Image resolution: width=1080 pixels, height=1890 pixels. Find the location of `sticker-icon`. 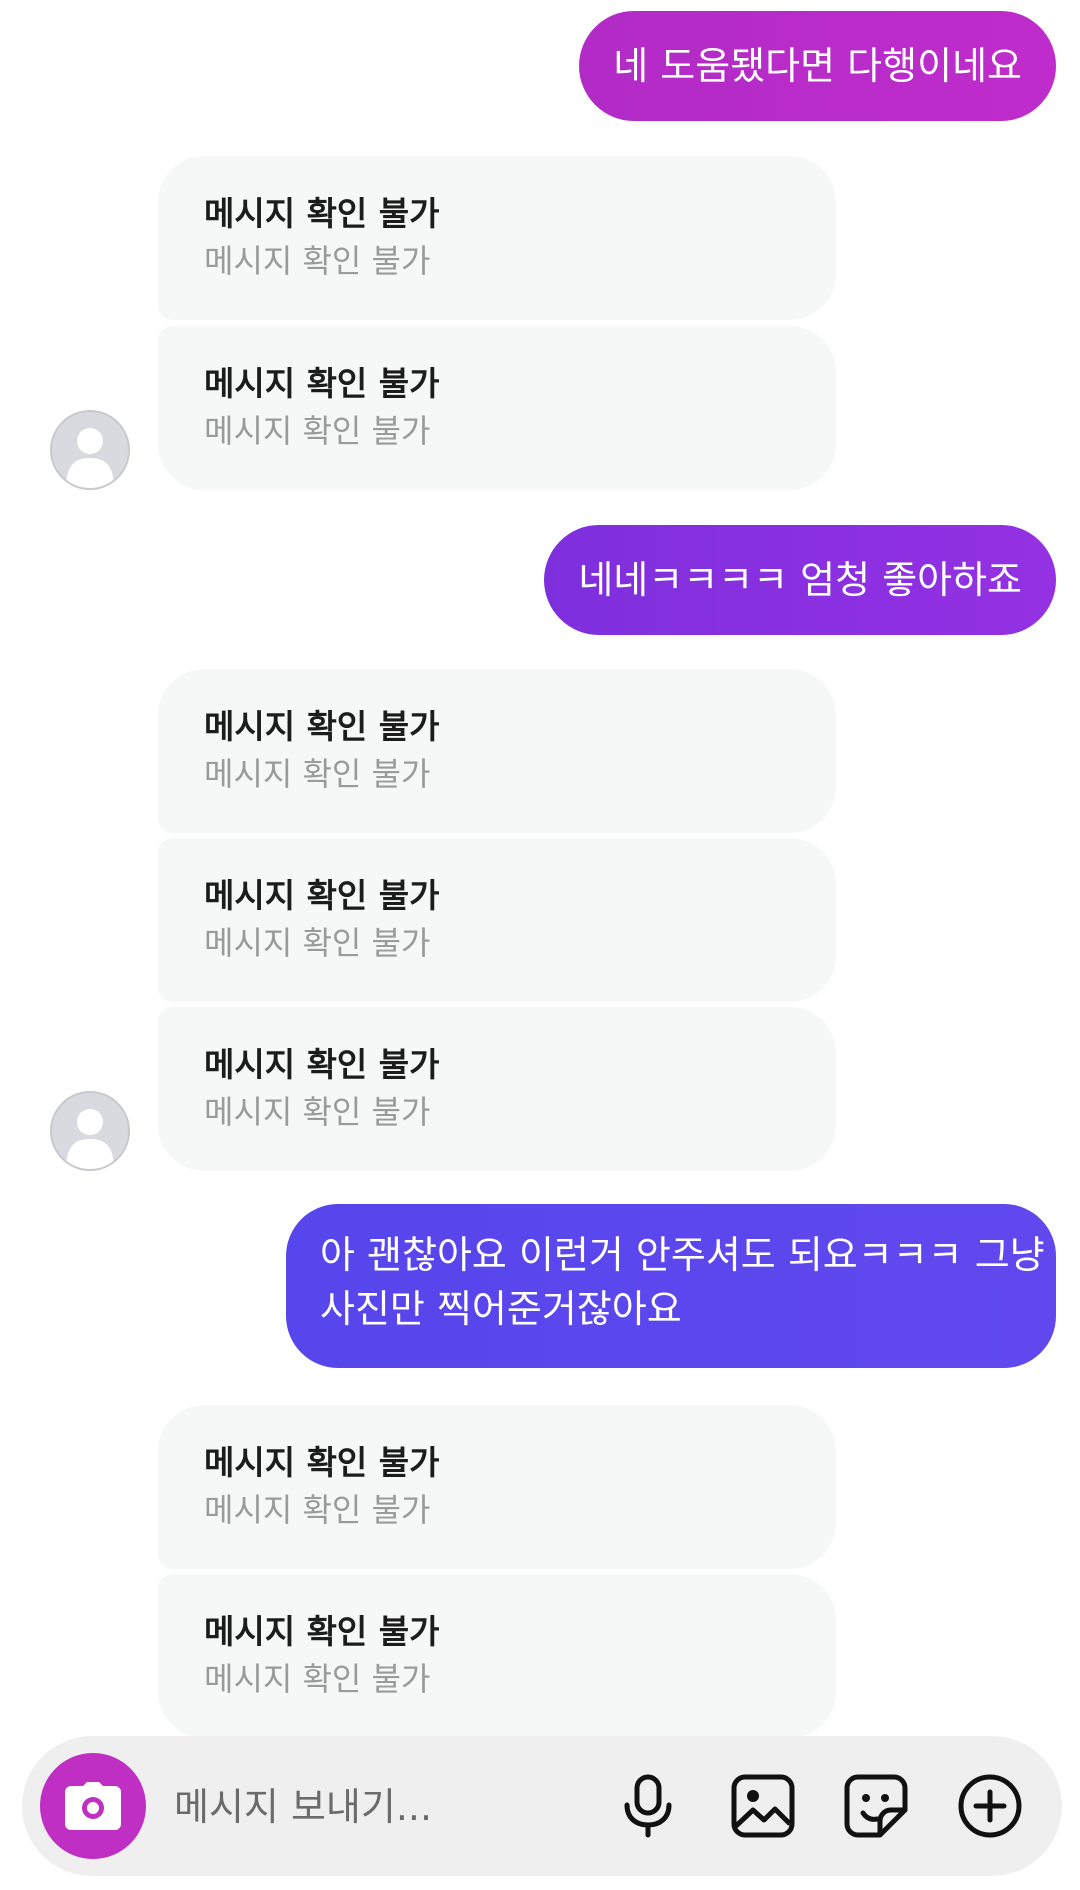

sticker-icon is located at coordinates (876, 1806).